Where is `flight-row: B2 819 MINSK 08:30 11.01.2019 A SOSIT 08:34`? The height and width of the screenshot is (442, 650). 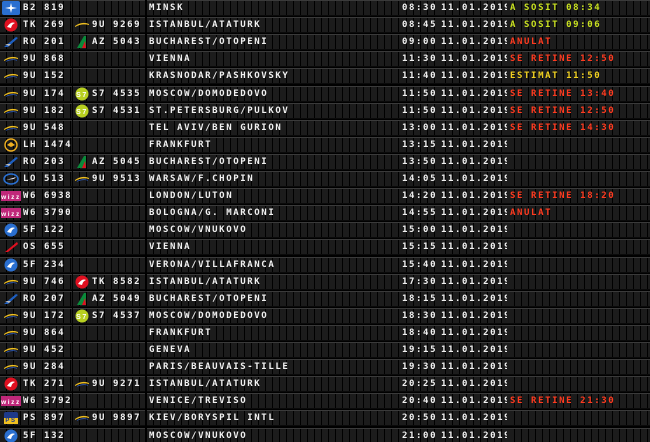
flight-row: B2 819 MINSK 08:30 11.01.2019 A SOSIT 08:34 is located at coordinates (325, 8).